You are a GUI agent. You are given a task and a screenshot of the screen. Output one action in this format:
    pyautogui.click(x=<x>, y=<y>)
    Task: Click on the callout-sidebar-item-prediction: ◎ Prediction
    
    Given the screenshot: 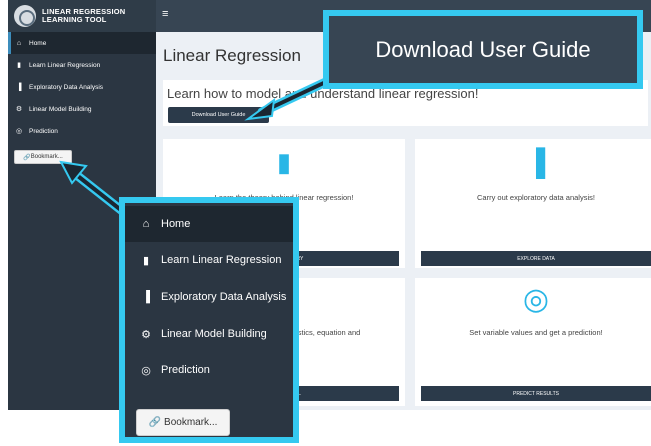 What is the action you would take?
    pyautogui.click(x=209, y=370)
    